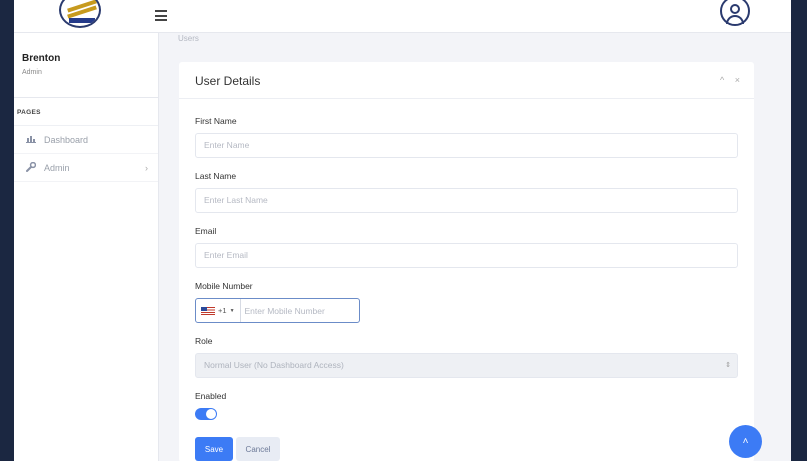 This screenshot has height=461, width=807. I want to click on card-header: User Details ^ ×, so click(466, 80).